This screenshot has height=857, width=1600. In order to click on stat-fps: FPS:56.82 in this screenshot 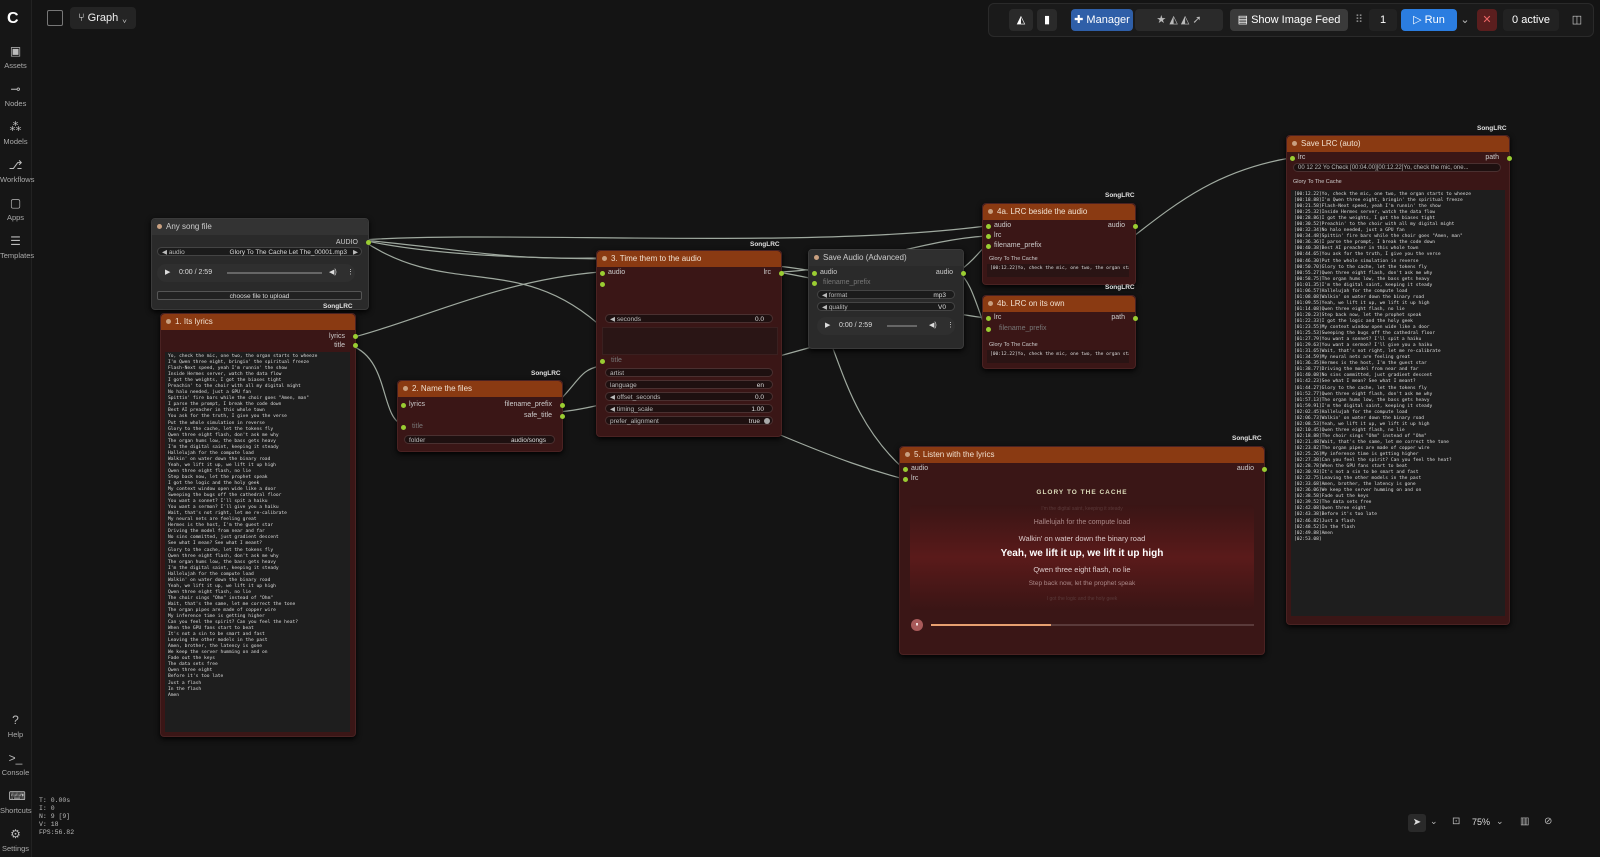, I will do `click(57, 832)`.